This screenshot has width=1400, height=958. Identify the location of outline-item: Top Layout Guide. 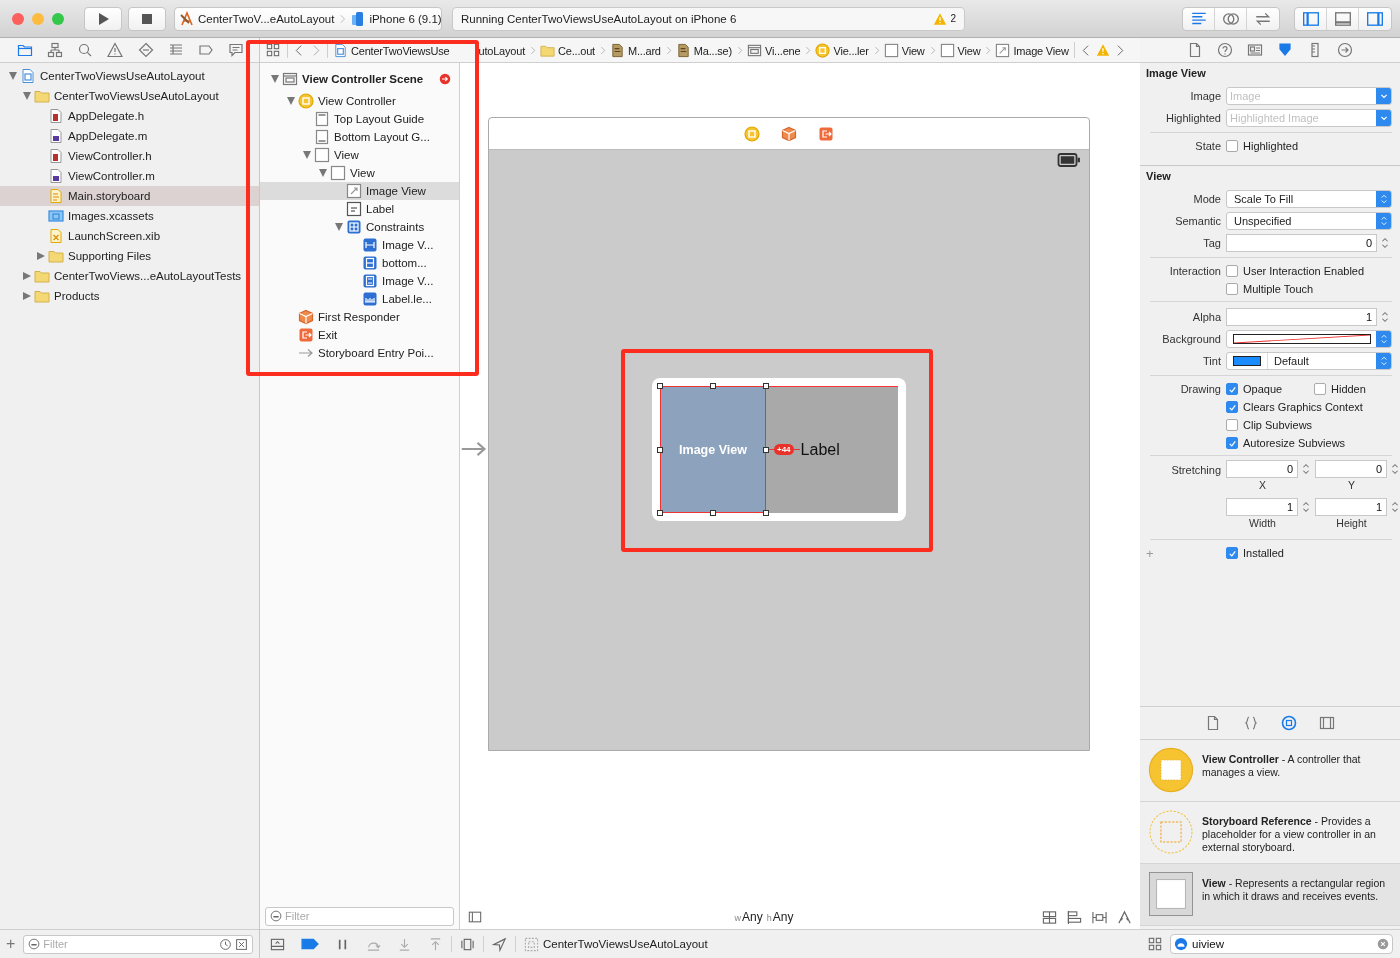
(359, 119).